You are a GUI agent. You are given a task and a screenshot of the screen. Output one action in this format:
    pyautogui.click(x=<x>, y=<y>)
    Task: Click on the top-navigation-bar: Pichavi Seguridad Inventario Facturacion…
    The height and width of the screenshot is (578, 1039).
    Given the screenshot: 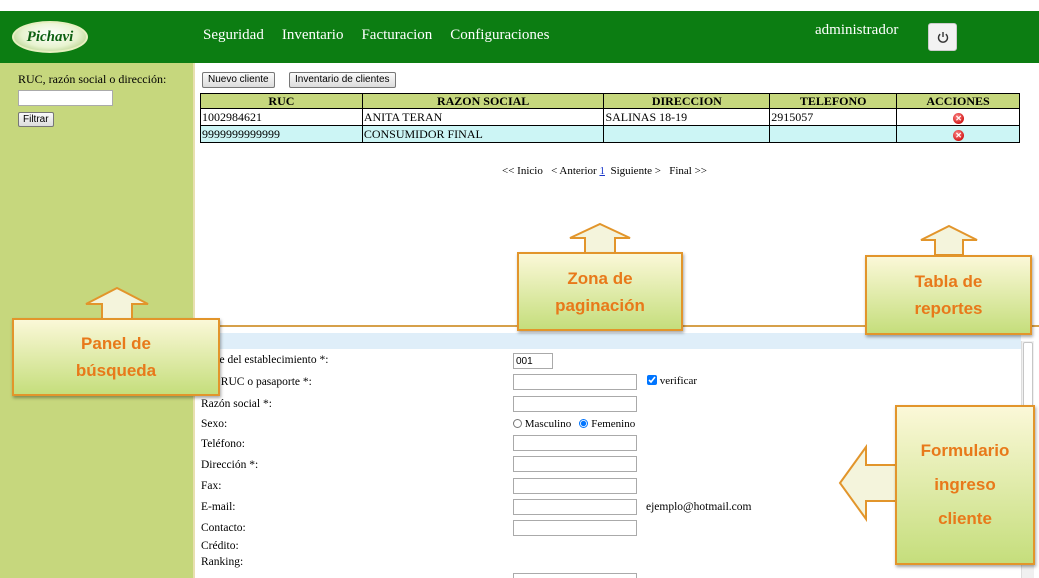 What is the action you would take?
    pyautogui.click(x=519, y=37)
    